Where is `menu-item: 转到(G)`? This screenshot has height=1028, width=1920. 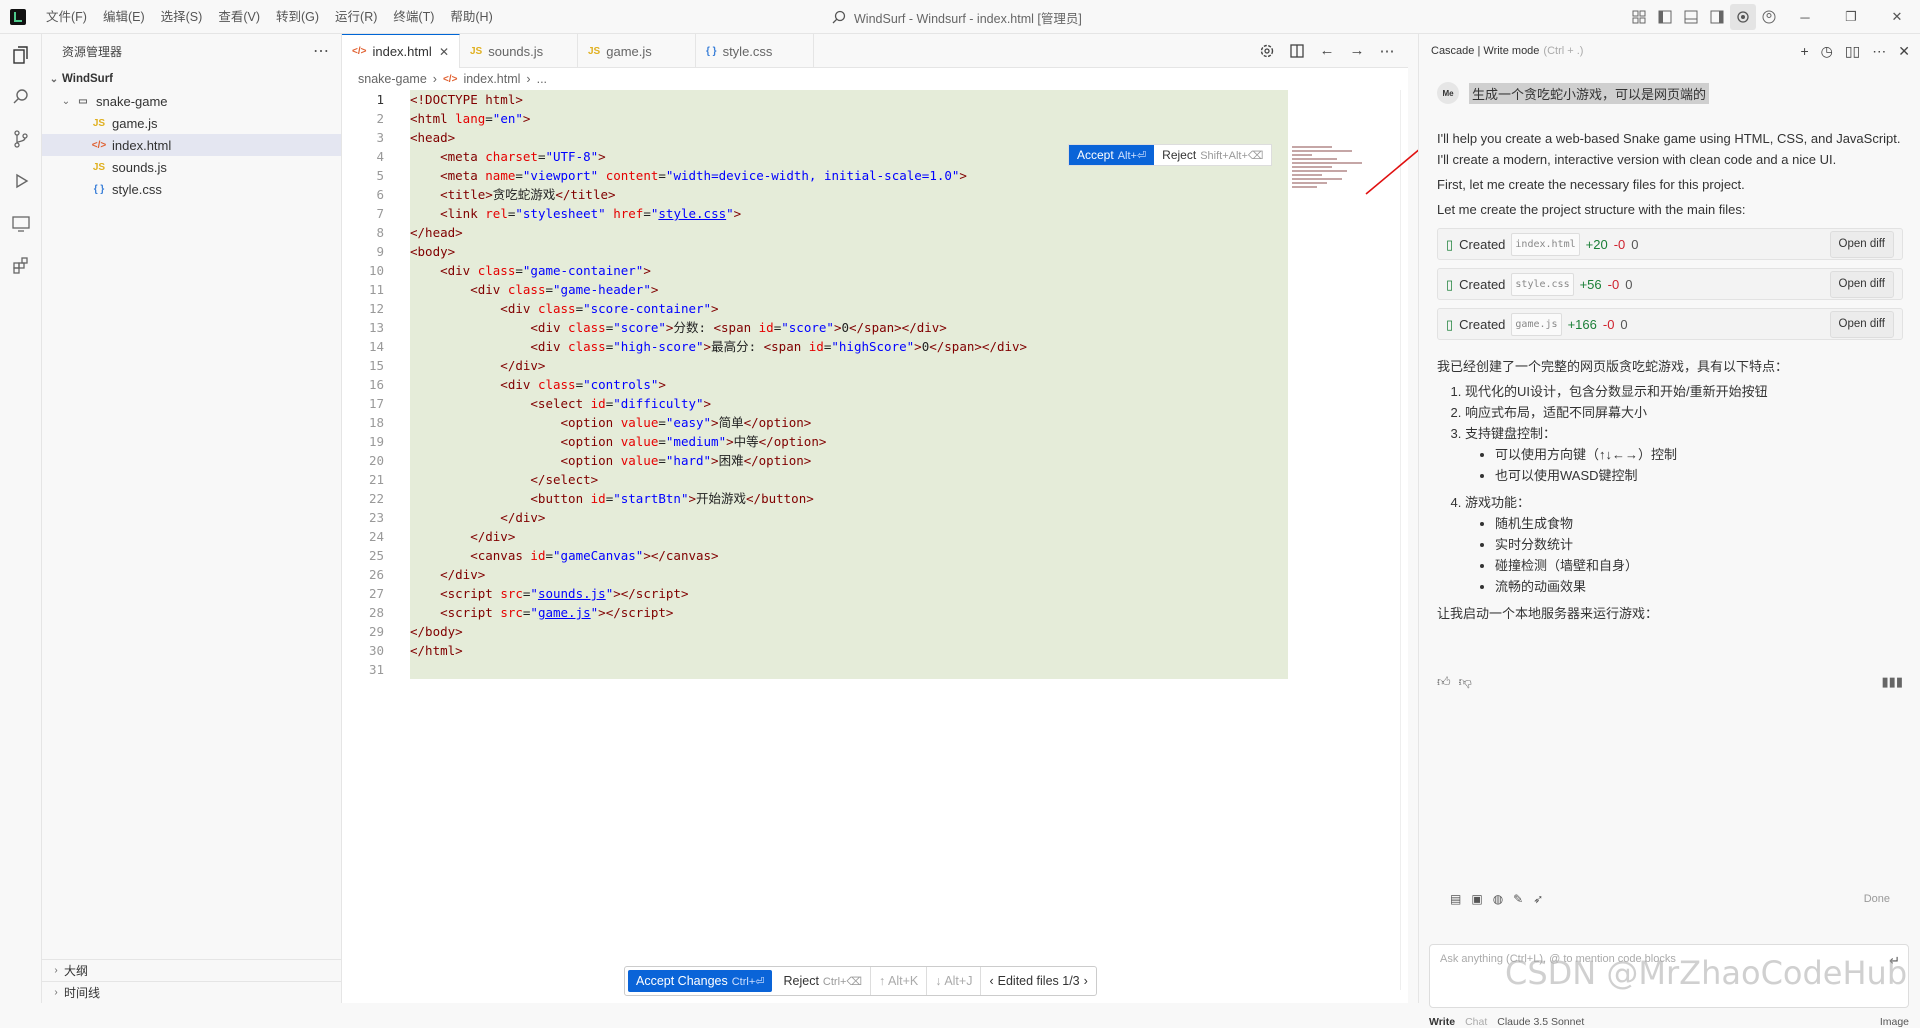 menu-item: 转到(G) is located at coordinates (297, 17).